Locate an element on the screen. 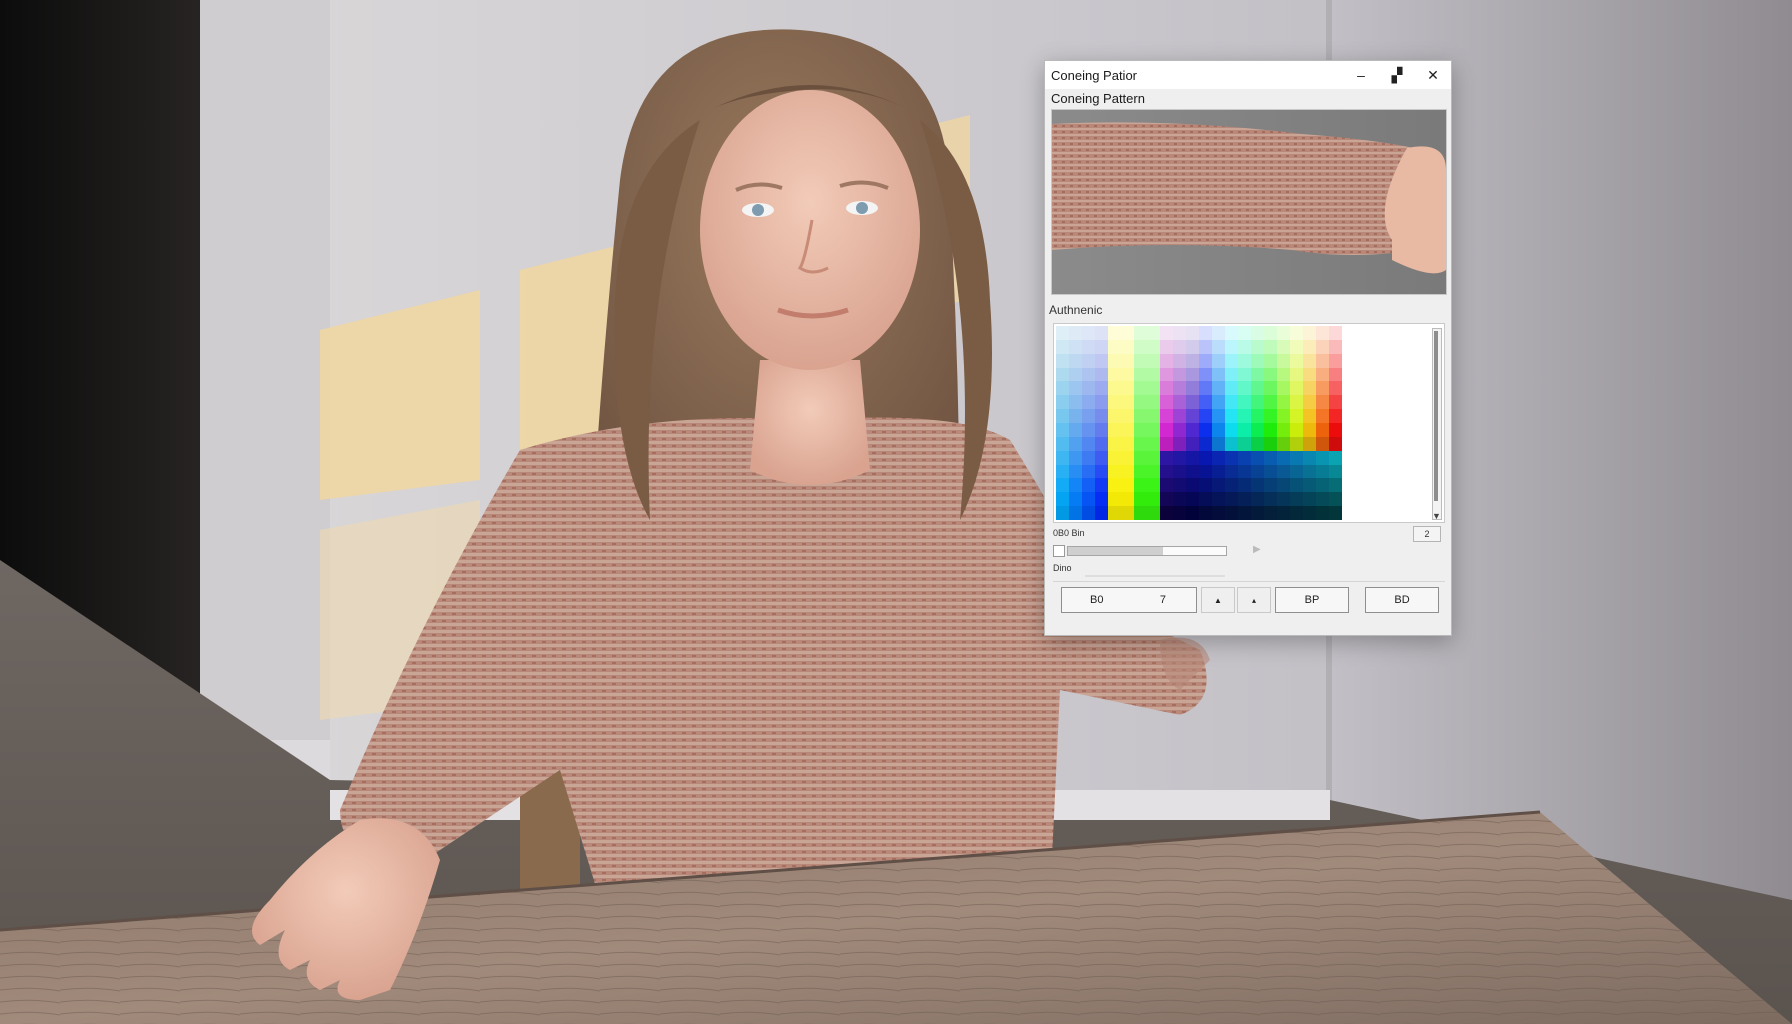 The width and height of the screenshot is (1792, 1024). close-icon: ✕ is located at coordinates (1433, 75).